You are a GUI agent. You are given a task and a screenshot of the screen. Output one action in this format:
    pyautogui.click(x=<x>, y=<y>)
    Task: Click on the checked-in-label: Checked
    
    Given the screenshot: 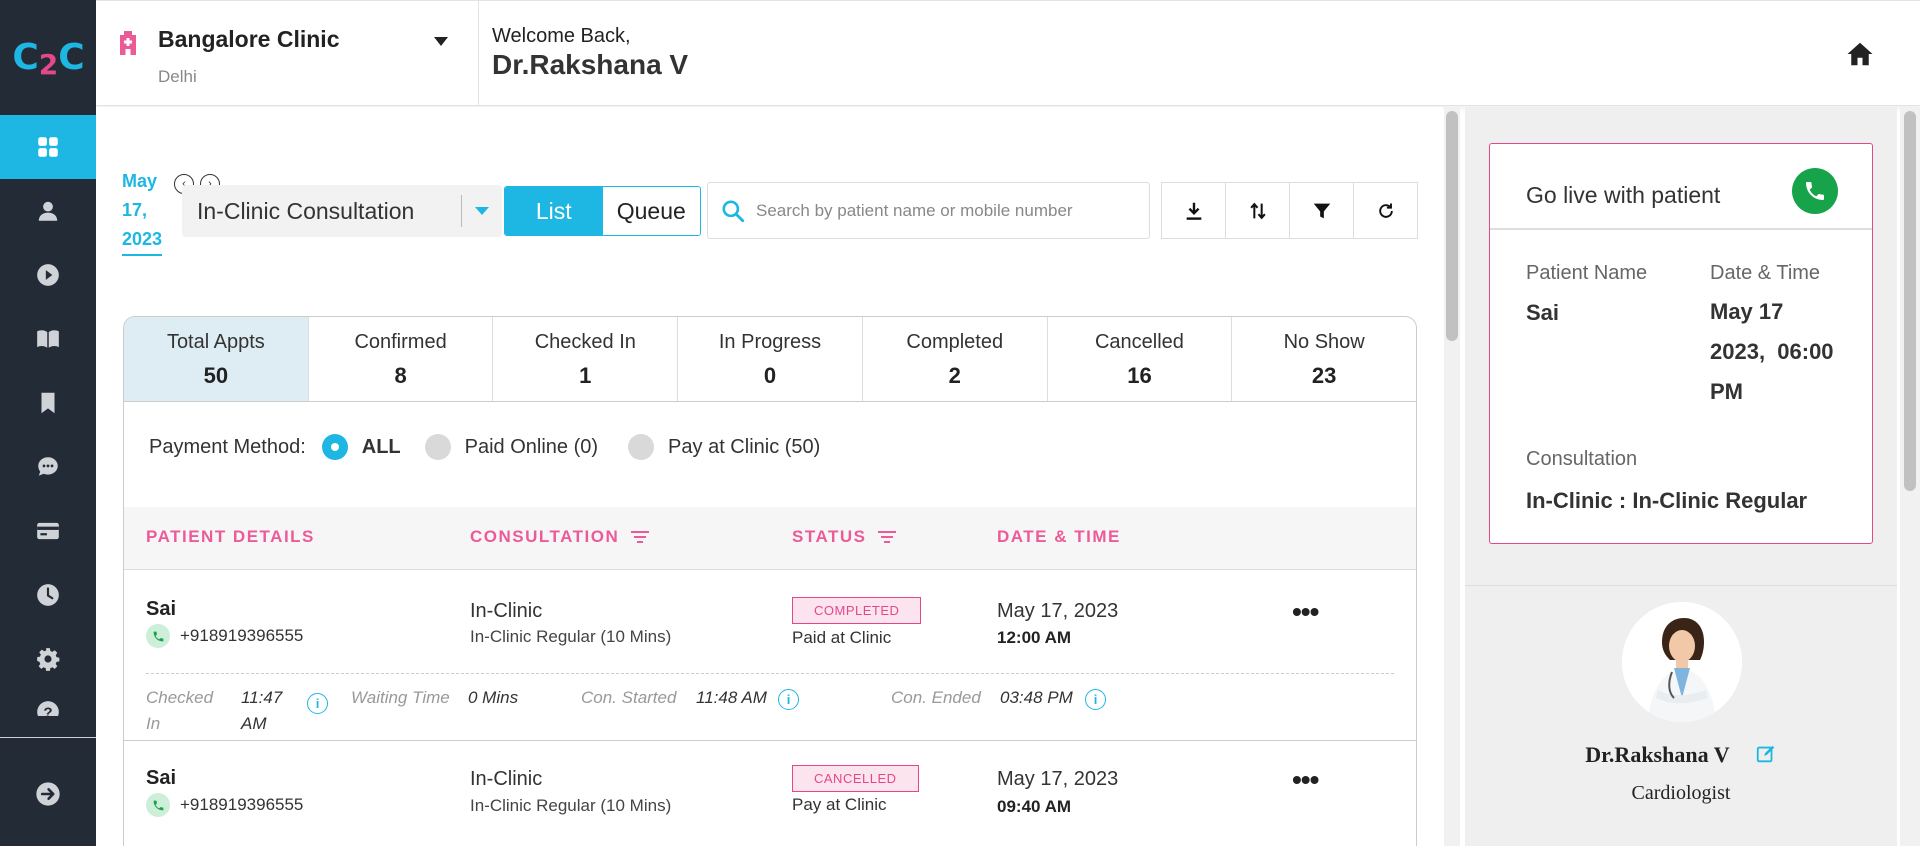 What is the action you would take?
    pyautogui.click(x=180, y=697)
    